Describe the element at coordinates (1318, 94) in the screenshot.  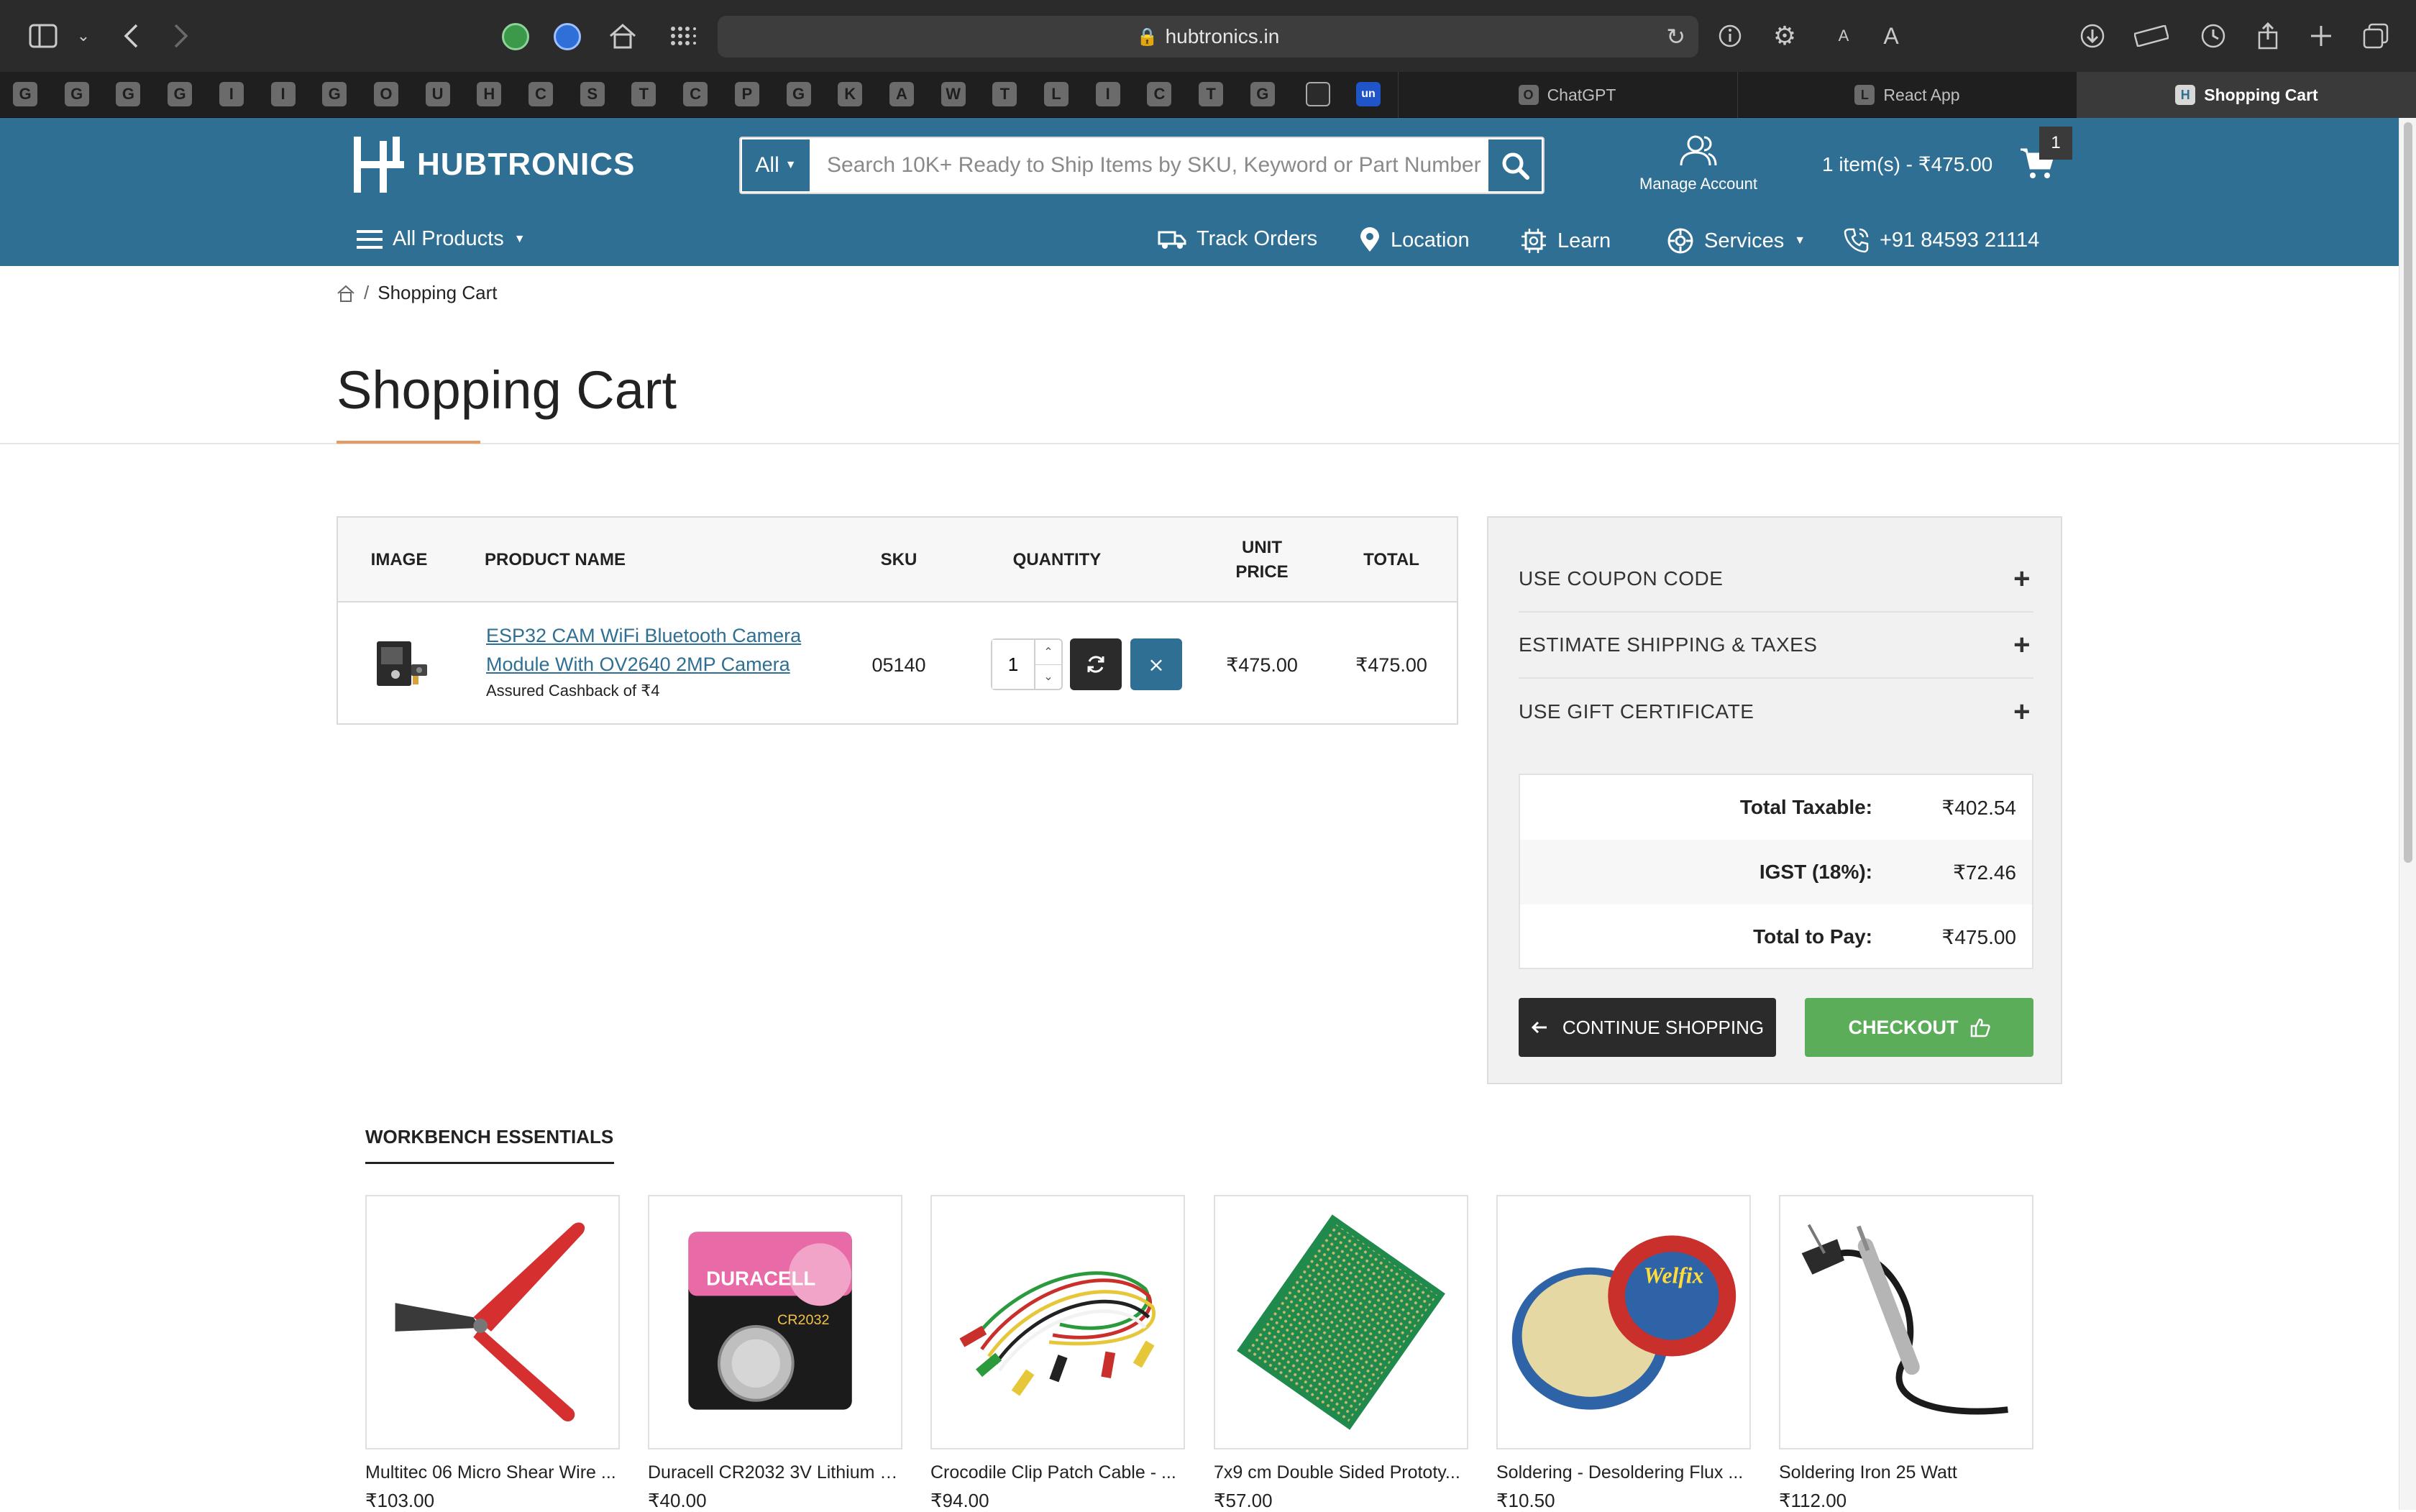
I see `pinned-tab-bird-icon` at that location.